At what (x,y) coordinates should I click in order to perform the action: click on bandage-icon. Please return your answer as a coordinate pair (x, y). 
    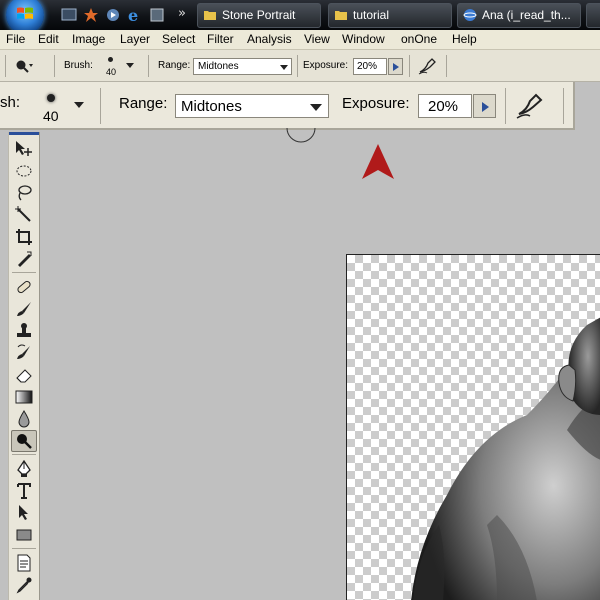
    Looking at the image, I should click on (24, 287).